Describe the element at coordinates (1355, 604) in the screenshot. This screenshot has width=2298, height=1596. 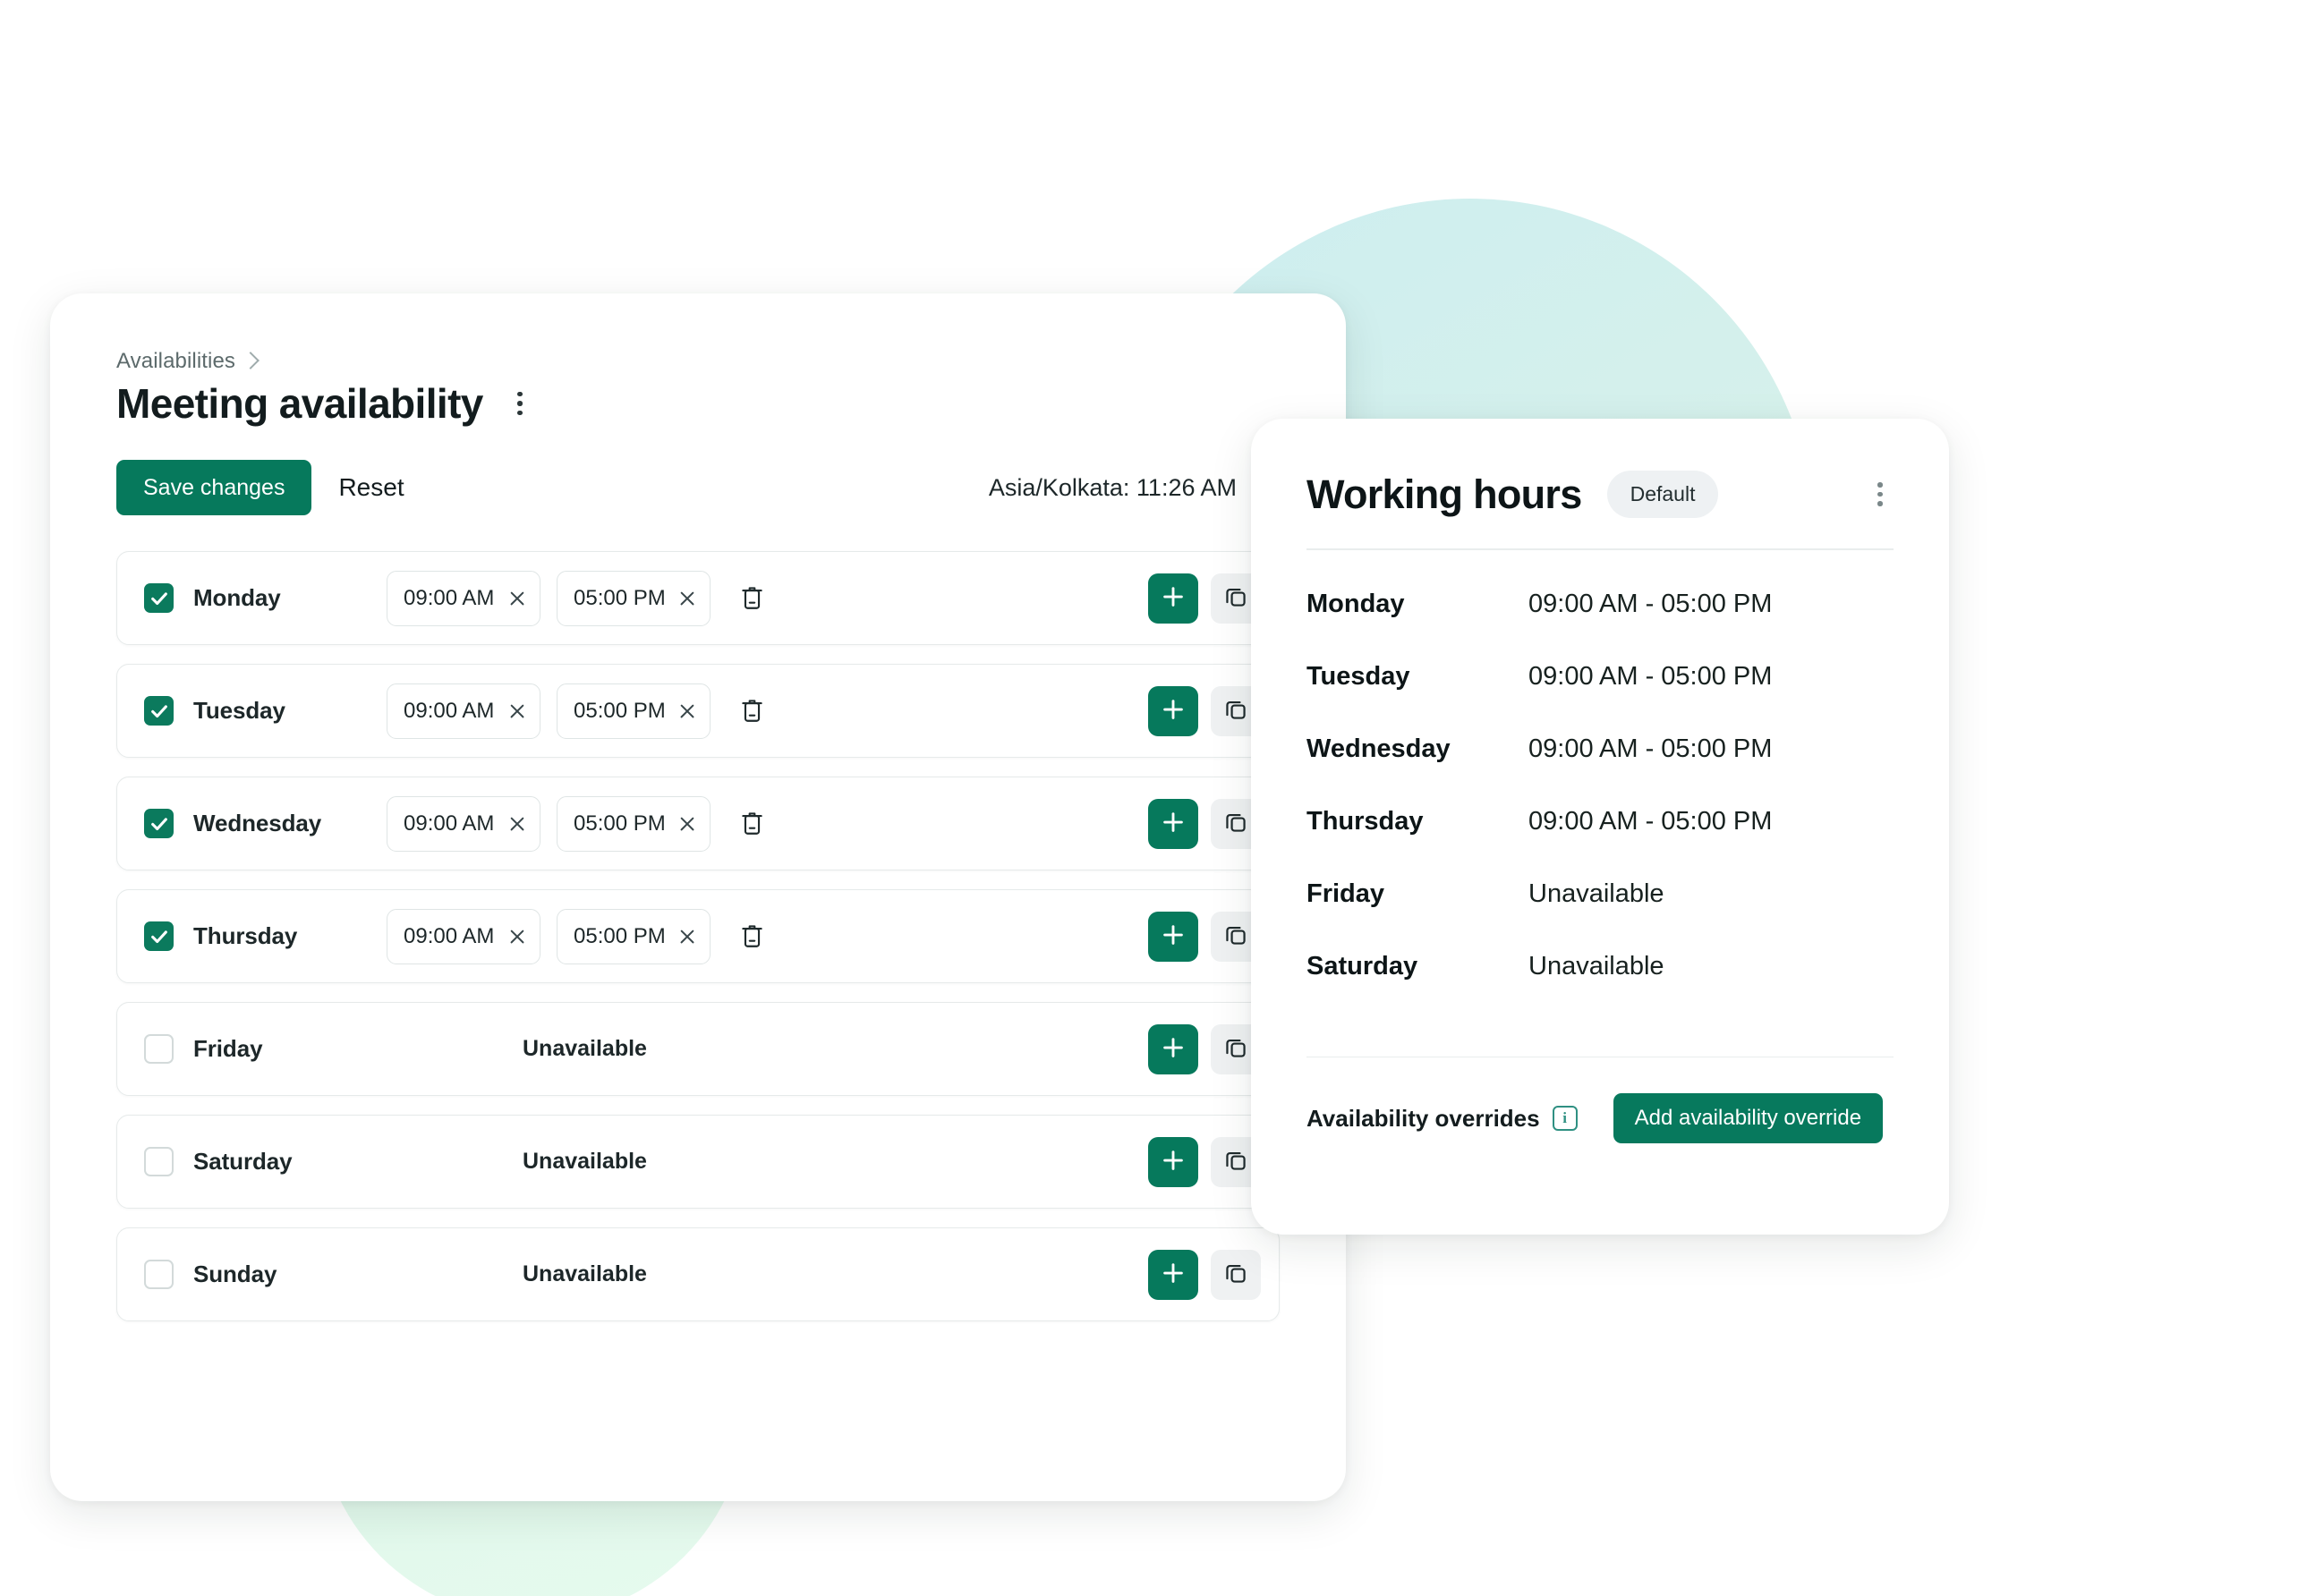
I see `working-hours-day: Monday` at that location.